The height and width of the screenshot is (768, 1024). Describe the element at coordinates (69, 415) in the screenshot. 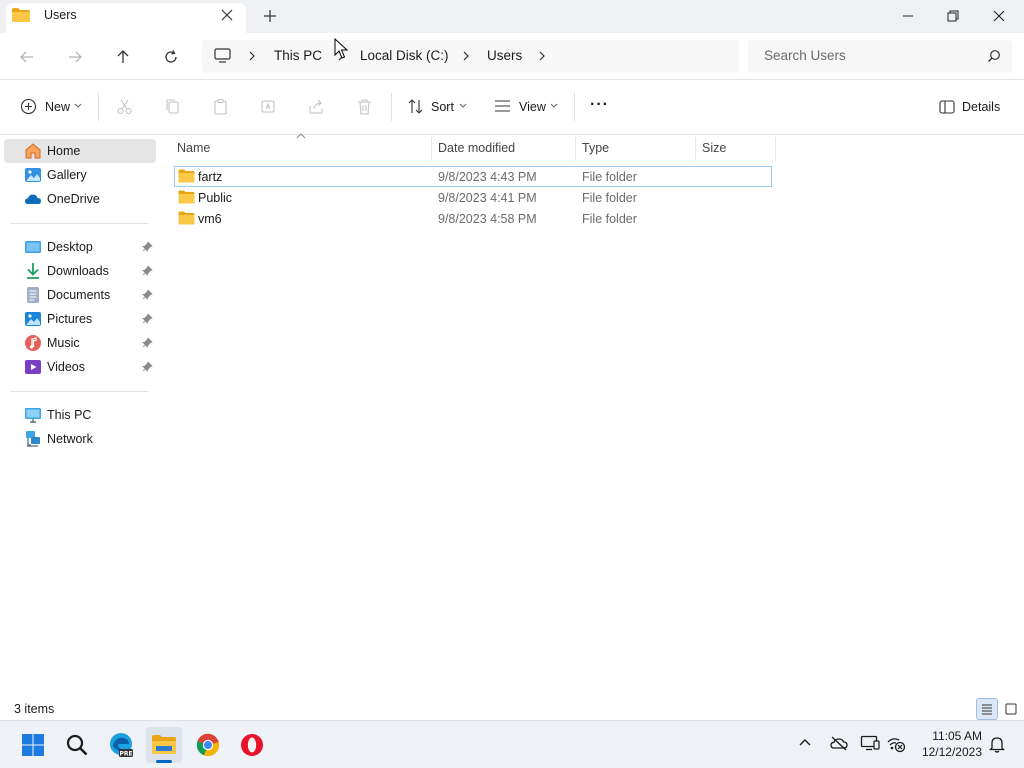

I see `sidebar-label-this-pc: This PC` at that location.